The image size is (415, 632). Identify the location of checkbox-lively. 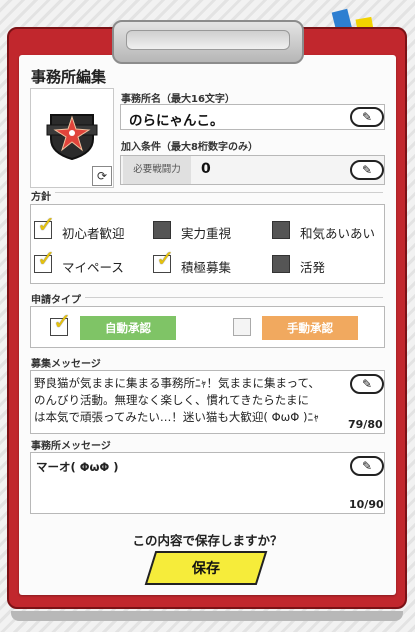
(281, 264).